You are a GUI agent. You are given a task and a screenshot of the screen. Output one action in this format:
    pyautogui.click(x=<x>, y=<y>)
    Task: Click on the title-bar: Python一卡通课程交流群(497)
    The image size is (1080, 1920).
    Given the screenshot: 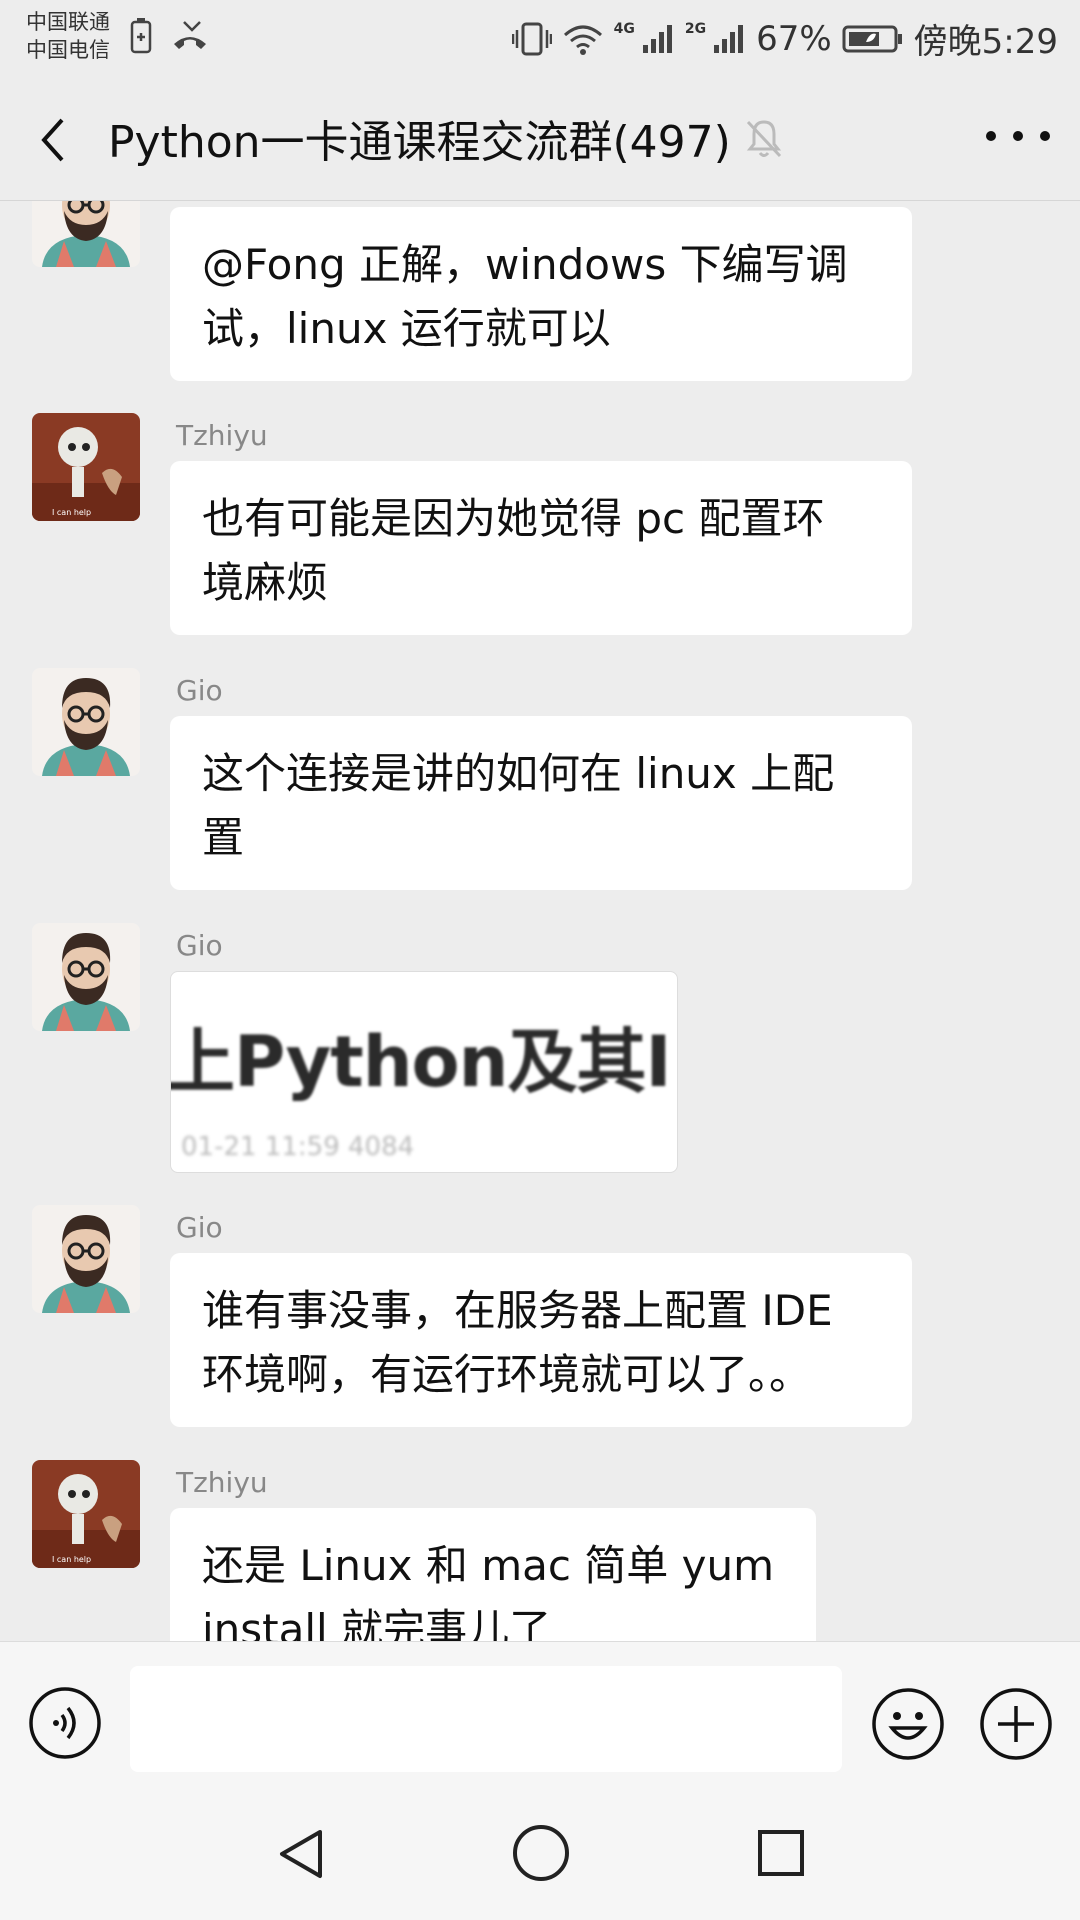 What is the action you would take?
    pyautogui.click(x=540, y=140)
    